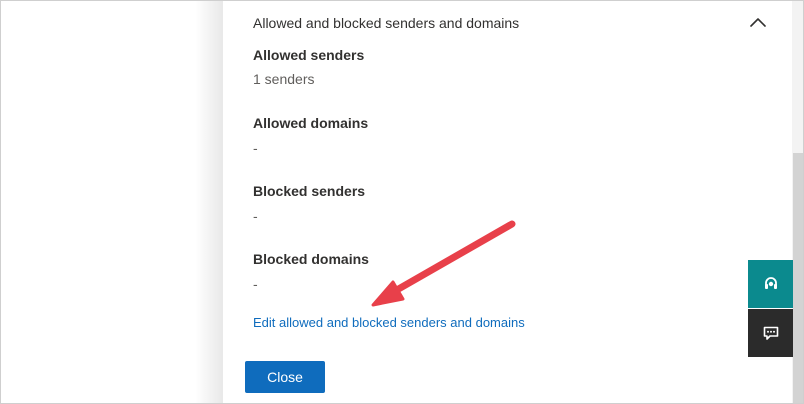  What do you see at coordinates (311, 123) in the screenshot?
I see `allowed-domains-label: Allowed domains` at bounding box center [311, 123].